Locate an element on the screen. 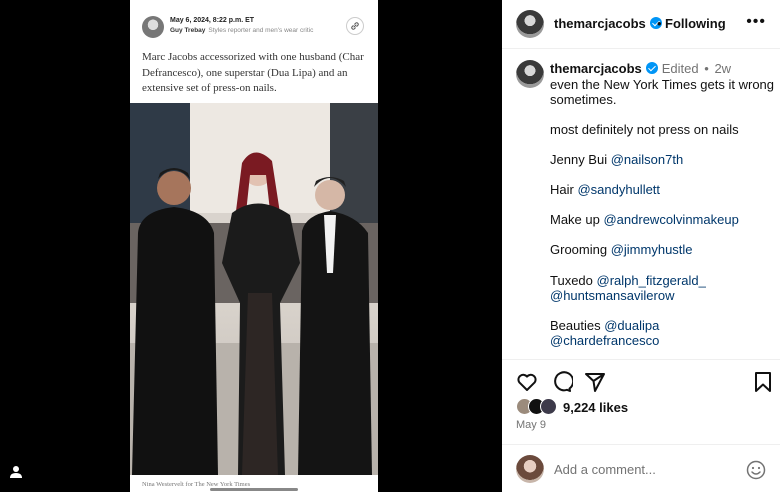 The image size is (780, 492). likes-count: 9,224 likes is located at coordinates (595, 407).